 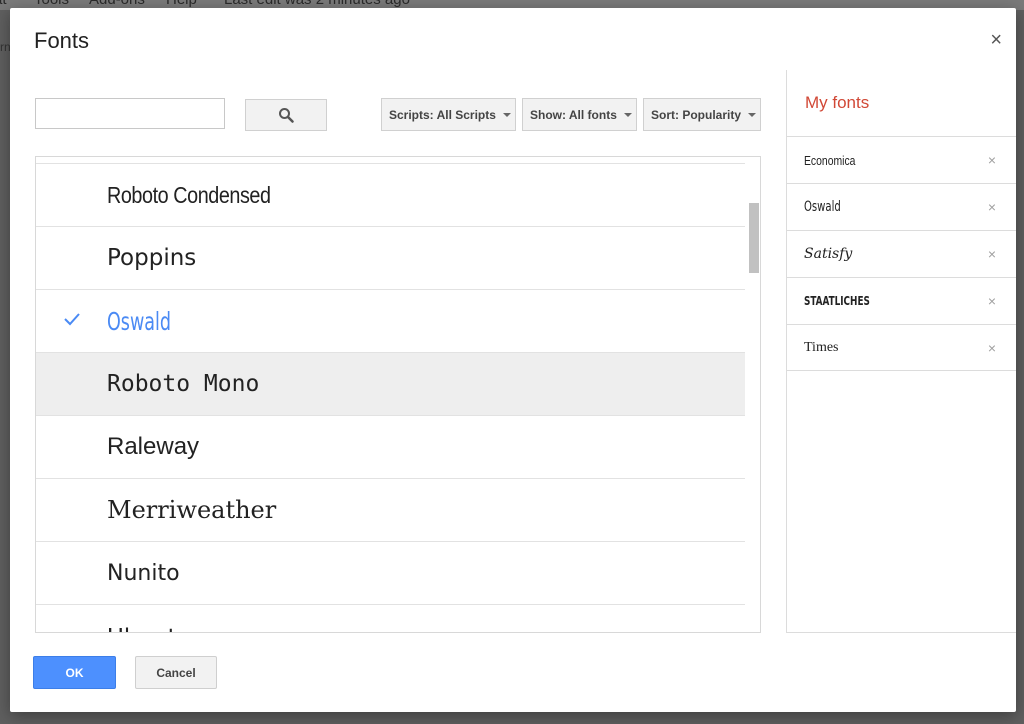 I want to click on my-font-name: Satisfy, so click(x=828, y=254).